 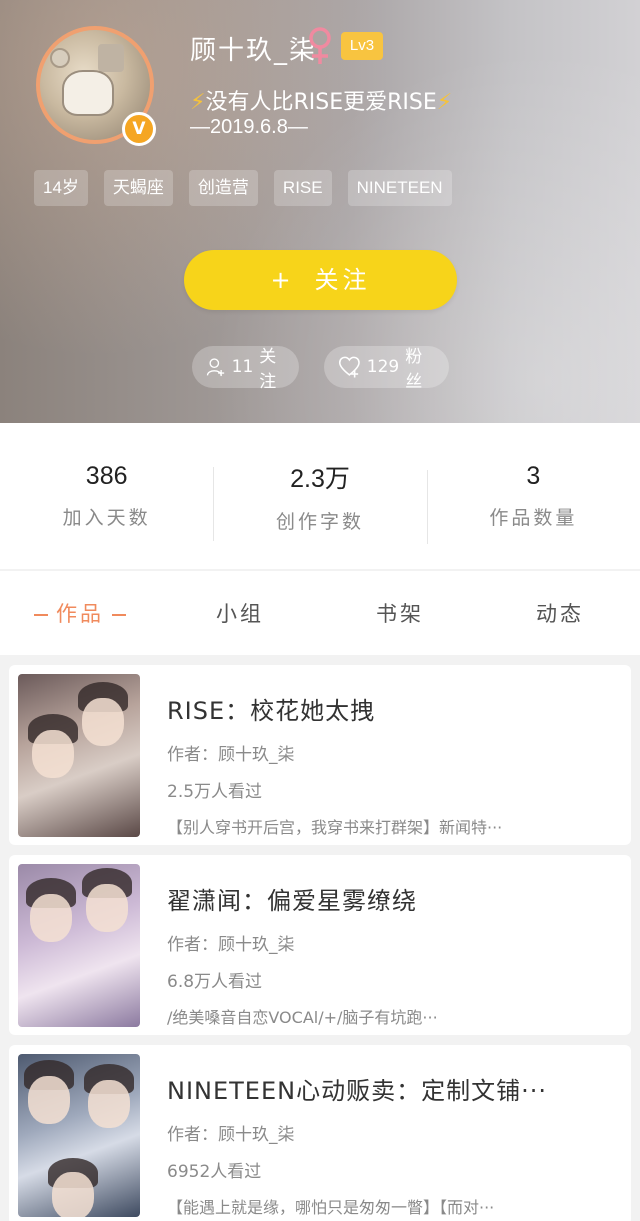 I want to click on username: 顾十玖_柒, so click(x=254, y=51).